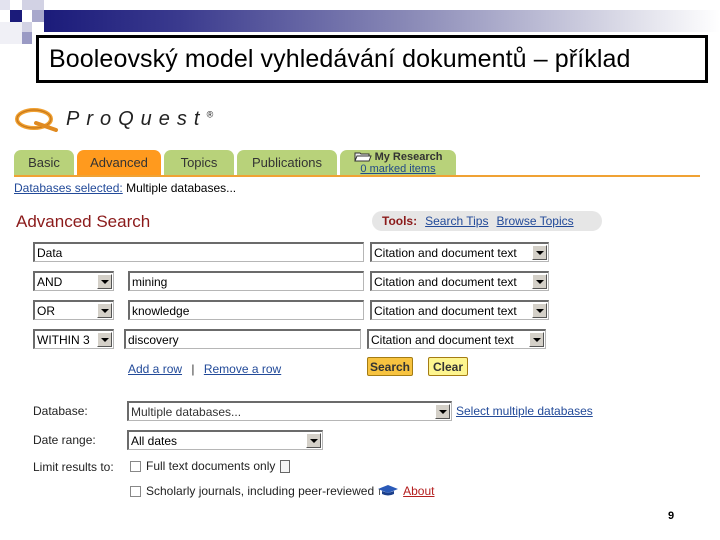 Image resolution: width=720 pixels, height=540 pixels. What do you see at coordinates (671, 516) in the screenshot?
I see `page-number: 9` at bounding box center [671, 516].